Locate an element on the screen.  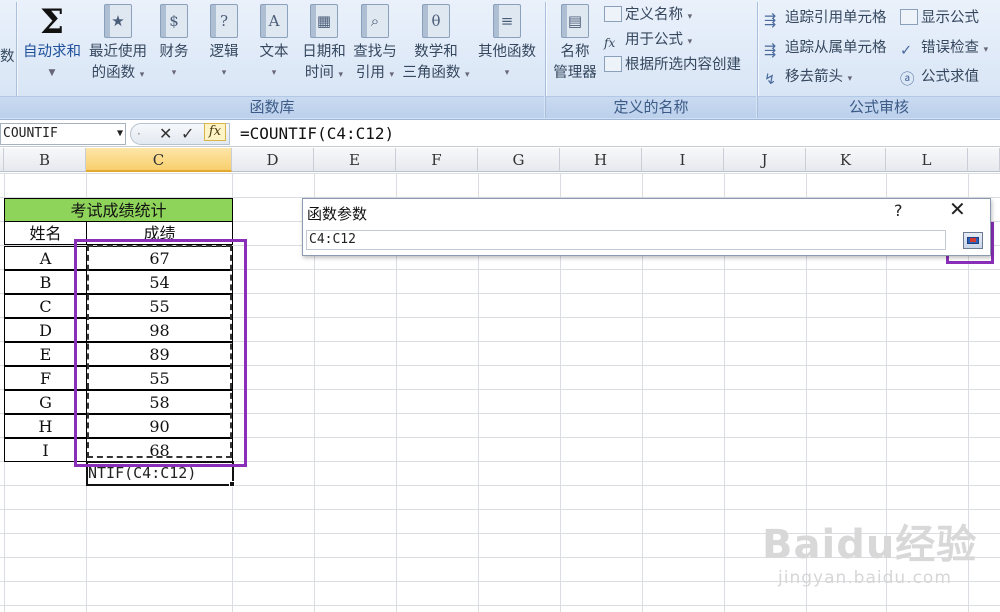
autosum-label: 自动求和 is located at coordinates (52, 52).